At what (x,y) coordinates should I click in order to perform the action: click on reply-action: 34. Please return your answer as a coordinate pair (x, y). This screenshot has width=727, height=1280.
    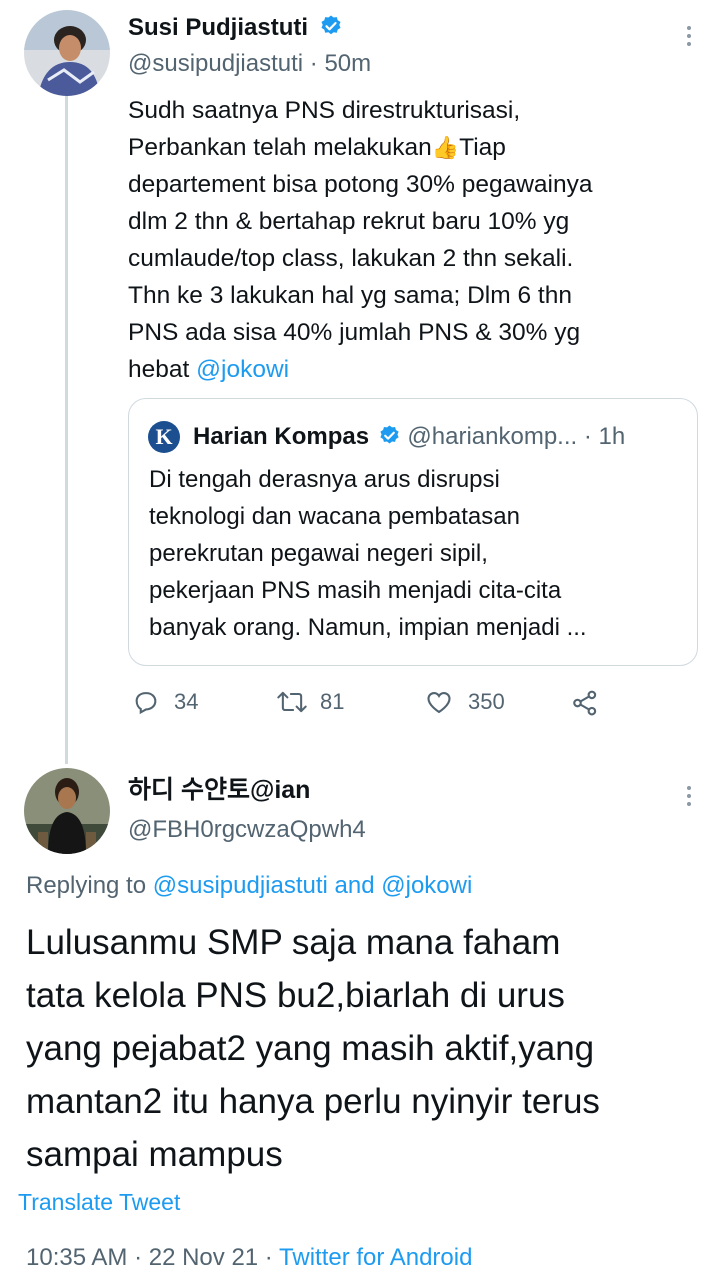
    Looking at the image, I should click on (165, 702).